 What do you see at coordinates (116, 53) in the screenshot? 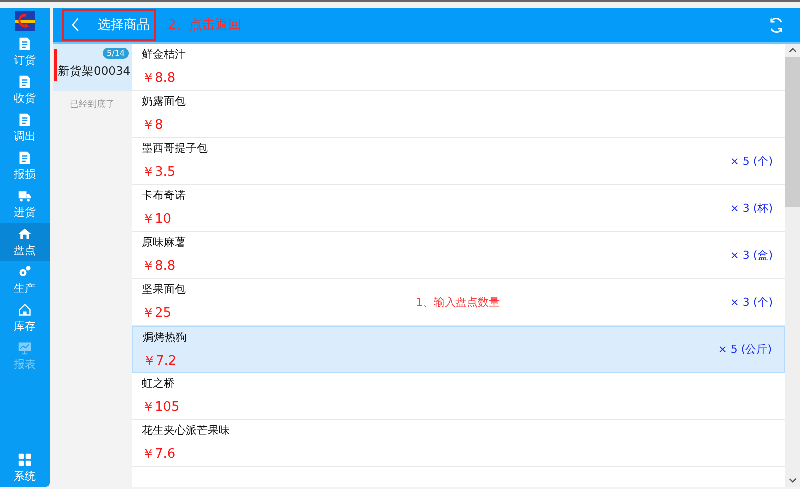
I see `count-badge: 5/14` at bounding box center [116, 53].